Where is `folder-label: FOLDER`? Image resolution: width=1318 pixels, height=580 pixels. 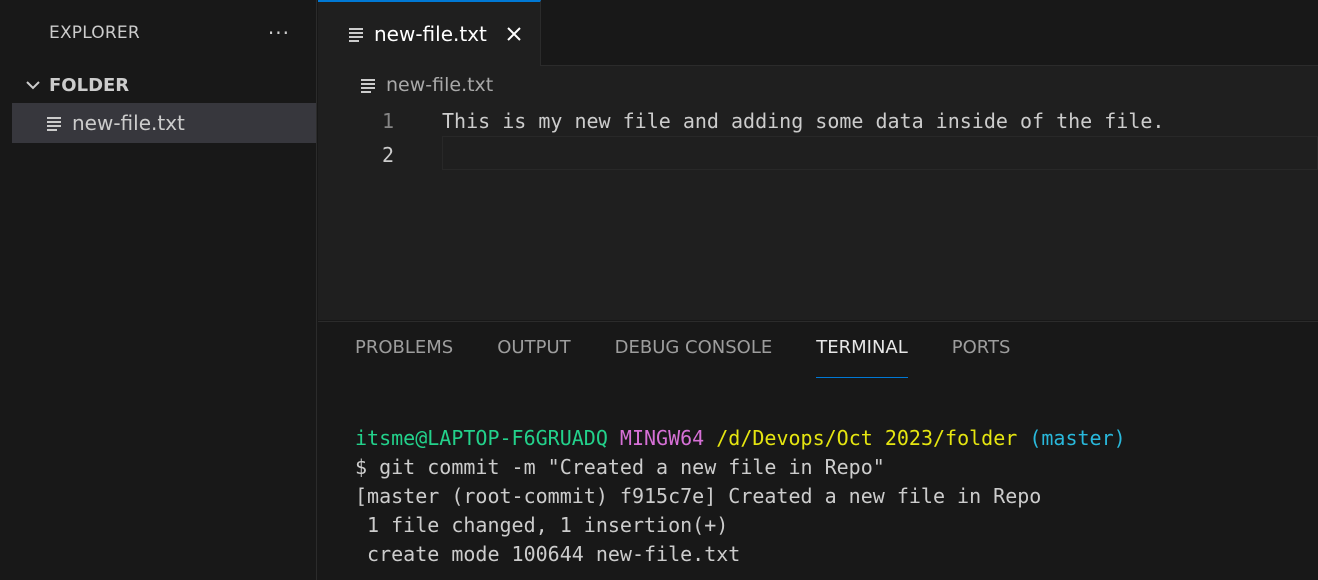 folder-label: FOLDER is located at coordinates (89, 85).